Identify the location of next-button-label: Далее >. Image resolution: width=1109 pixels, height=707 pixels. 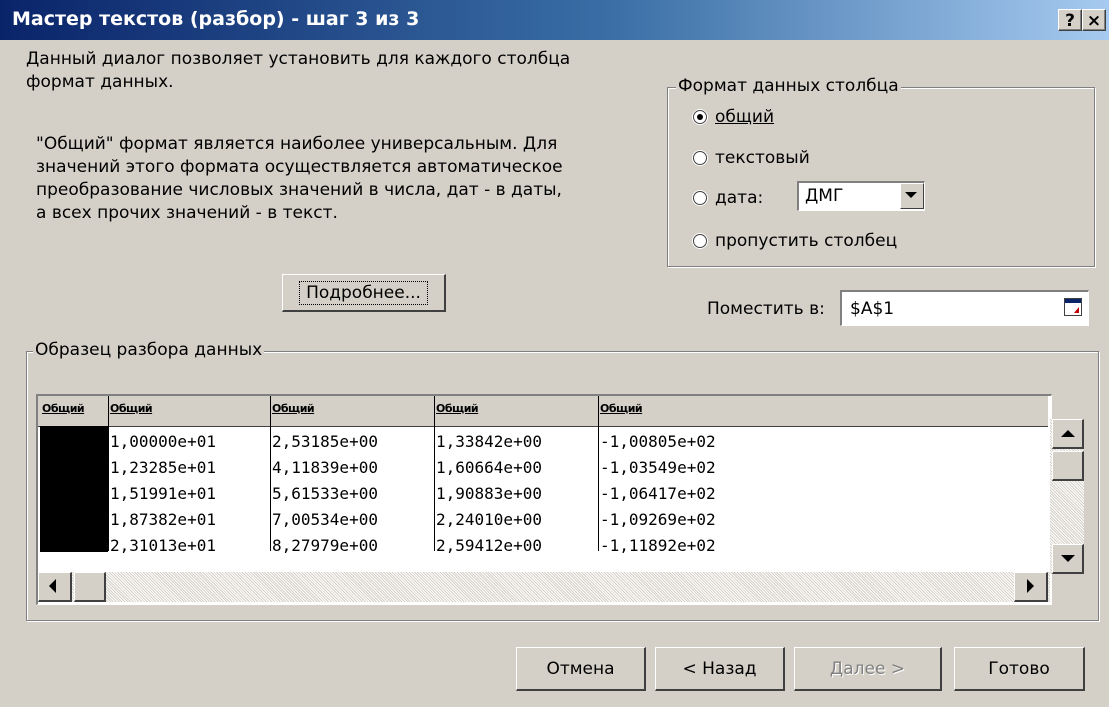
(867, 668).